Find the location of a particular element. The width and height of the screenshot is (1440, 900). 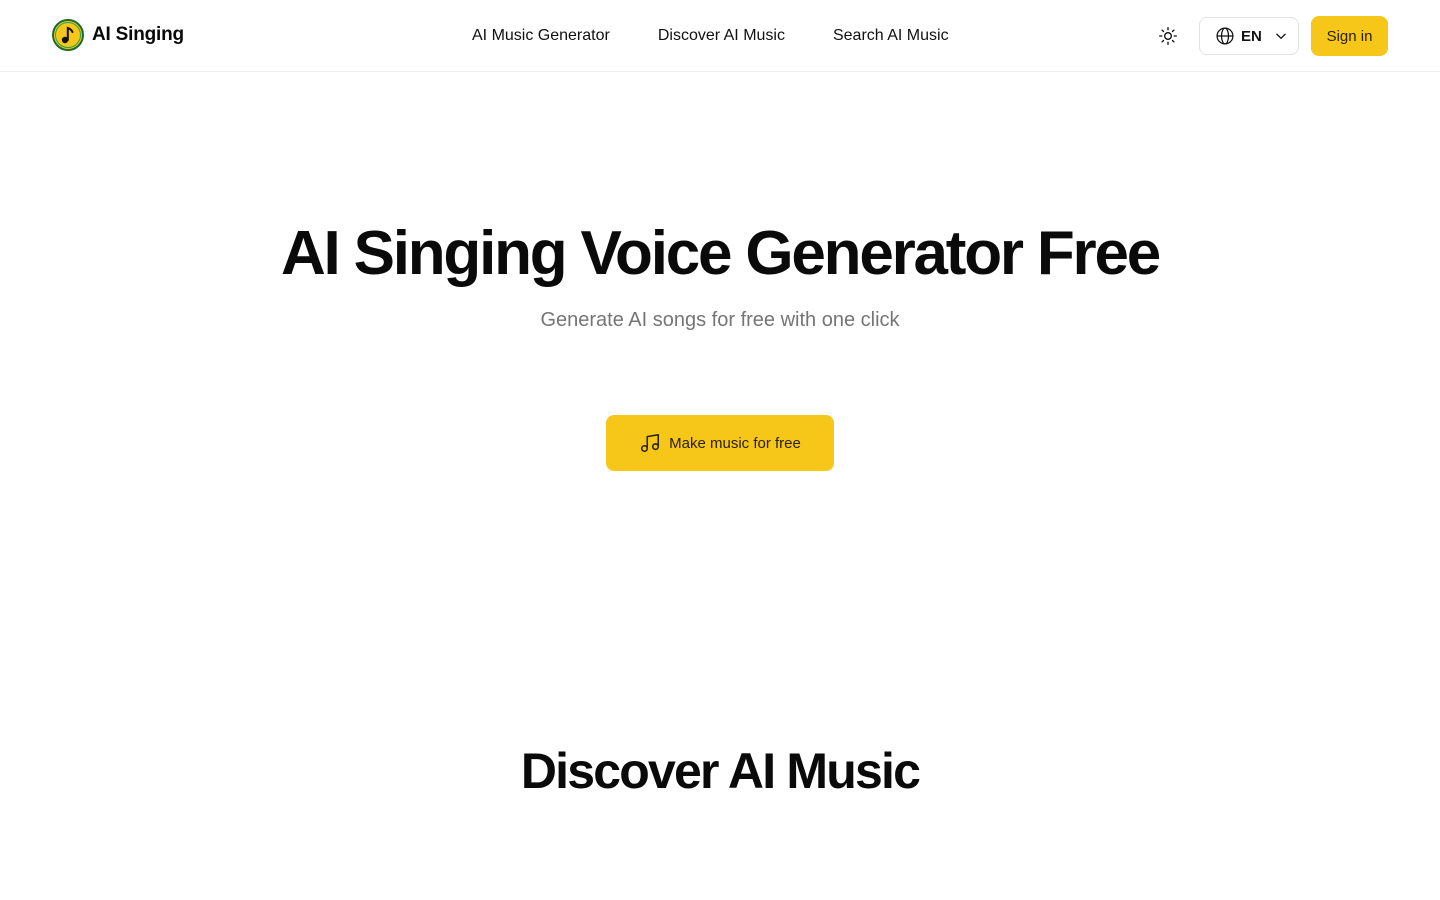

sun-icon is located at coordinates (1168, 36).